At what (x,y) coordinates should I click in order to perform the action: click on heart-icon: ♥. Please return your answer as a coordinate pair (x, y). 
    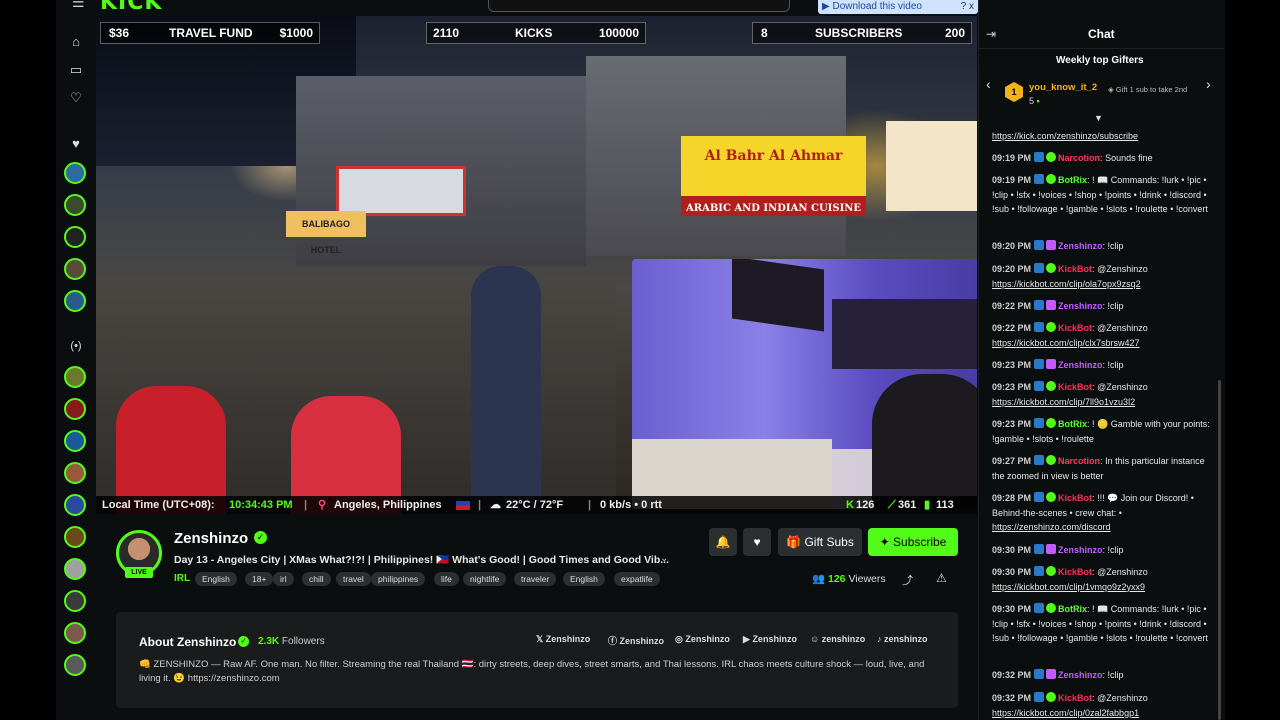
    Looking at the image, I should click on (757, 542).